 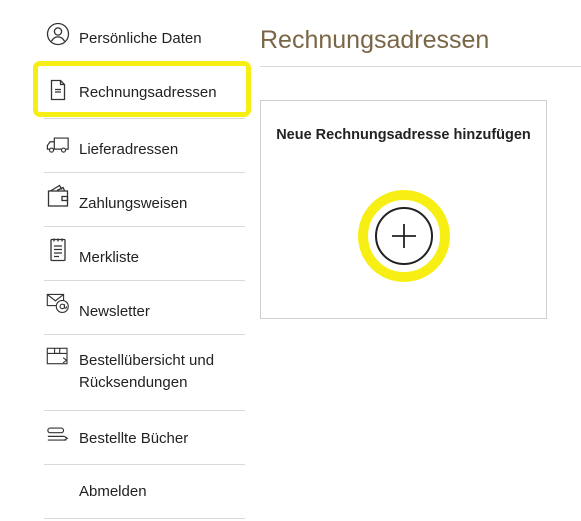 I want to click on sidebar-item-shipping-addresses: Lieferadressen, so click(x=144, y=146).